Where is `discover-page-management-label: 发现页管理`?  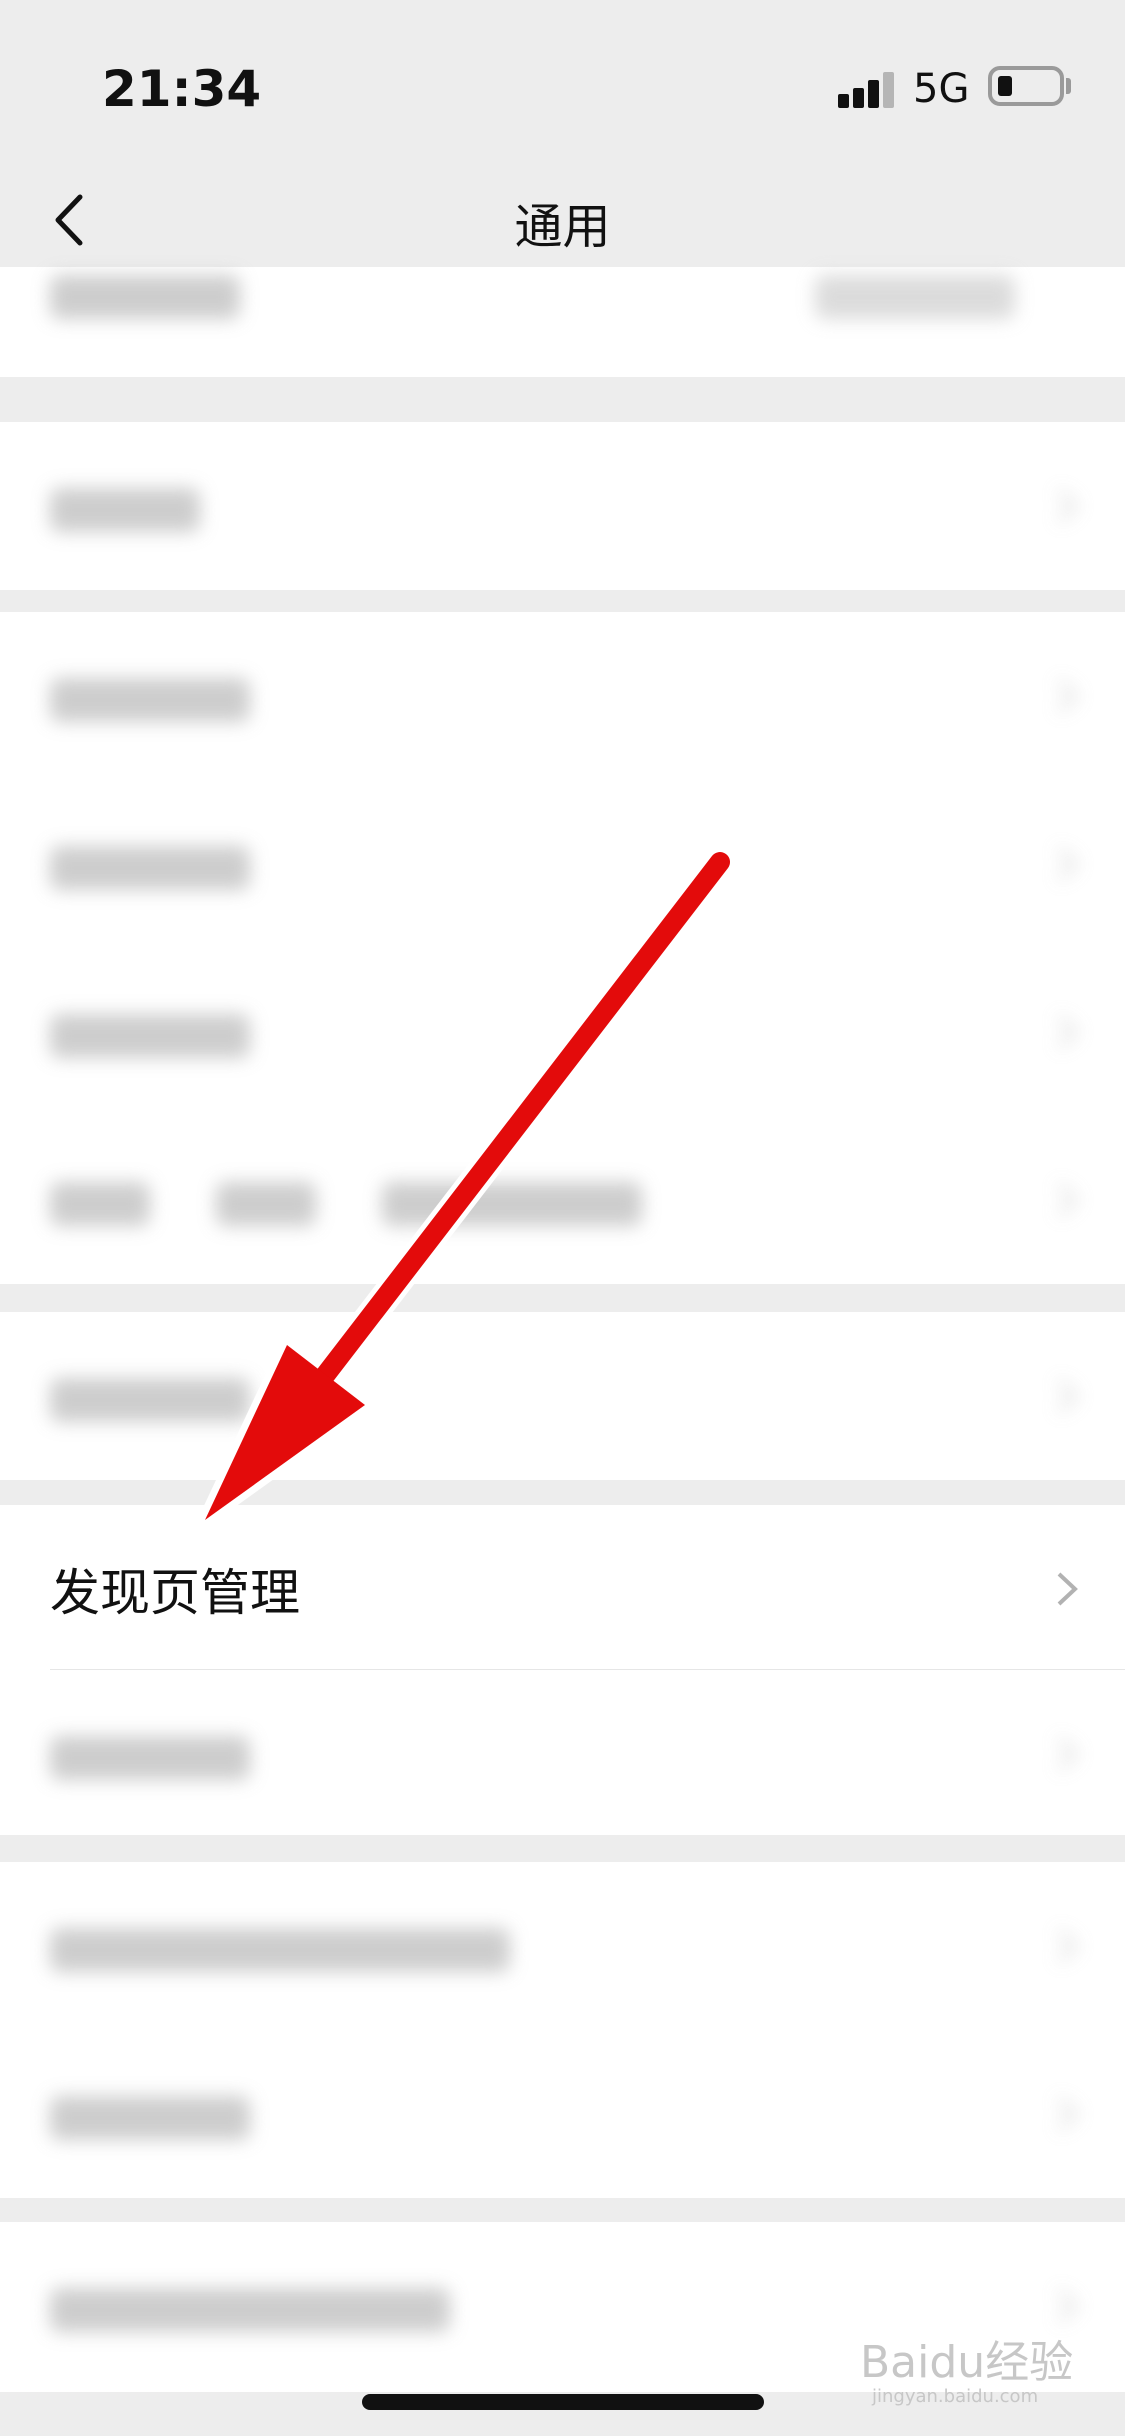 discover-page-management-label: 发现页管理 is located at coordinates (175, 1593).